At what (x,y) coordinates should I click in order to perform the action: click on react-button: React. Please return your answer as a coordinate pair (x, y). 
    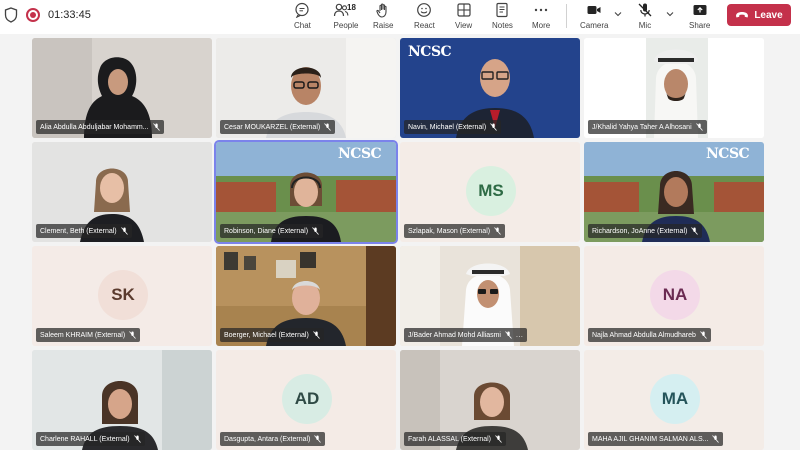
    Looking at the image, I should click on (424, 17).